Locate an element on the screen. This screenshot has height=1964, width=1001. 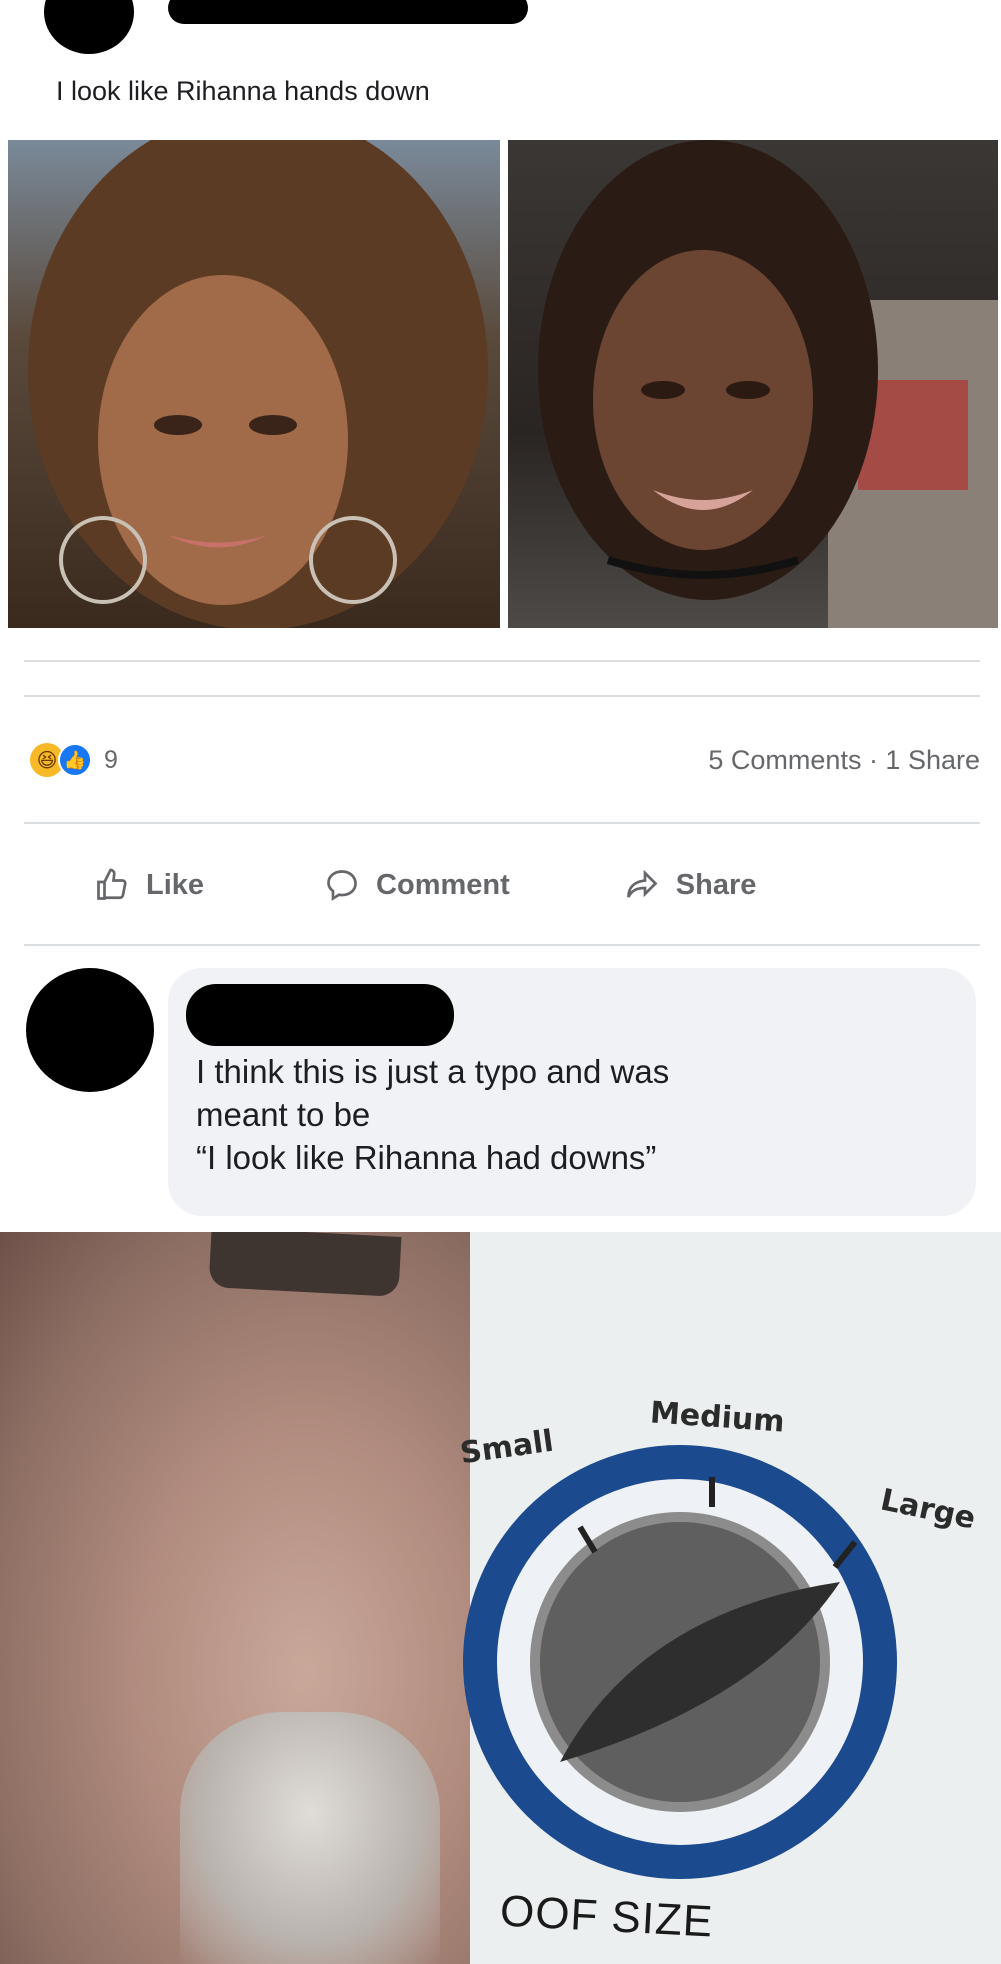
redacted-avatar is located at coordinates (89, 27).